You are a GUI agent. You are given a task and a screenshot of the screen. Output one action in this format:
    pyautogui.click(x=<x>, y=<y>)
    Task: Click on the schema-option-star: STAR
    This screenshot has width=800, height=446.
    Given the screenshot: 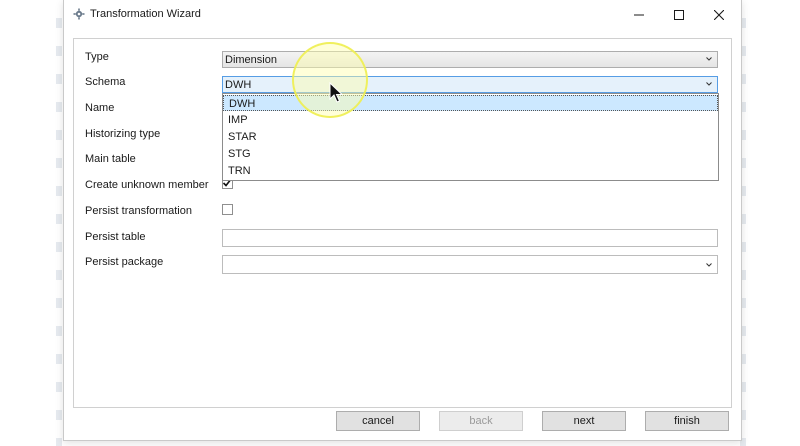 What is the action you would take?
    pyautogui.click(x=470, y=137)
    